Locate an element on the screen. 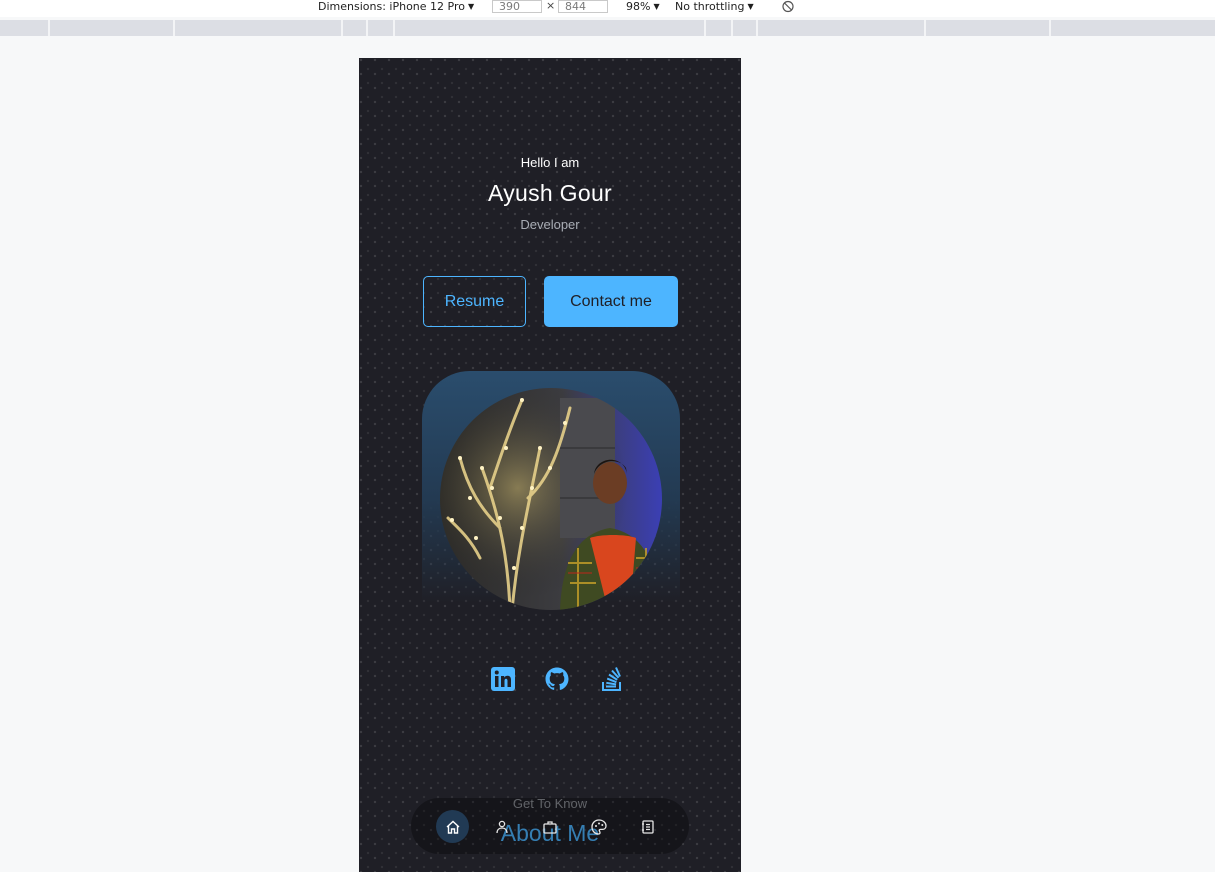 Image resolution: width=1215 pixels, height=872 pixels. social-links is located at coordinates (550, 680).